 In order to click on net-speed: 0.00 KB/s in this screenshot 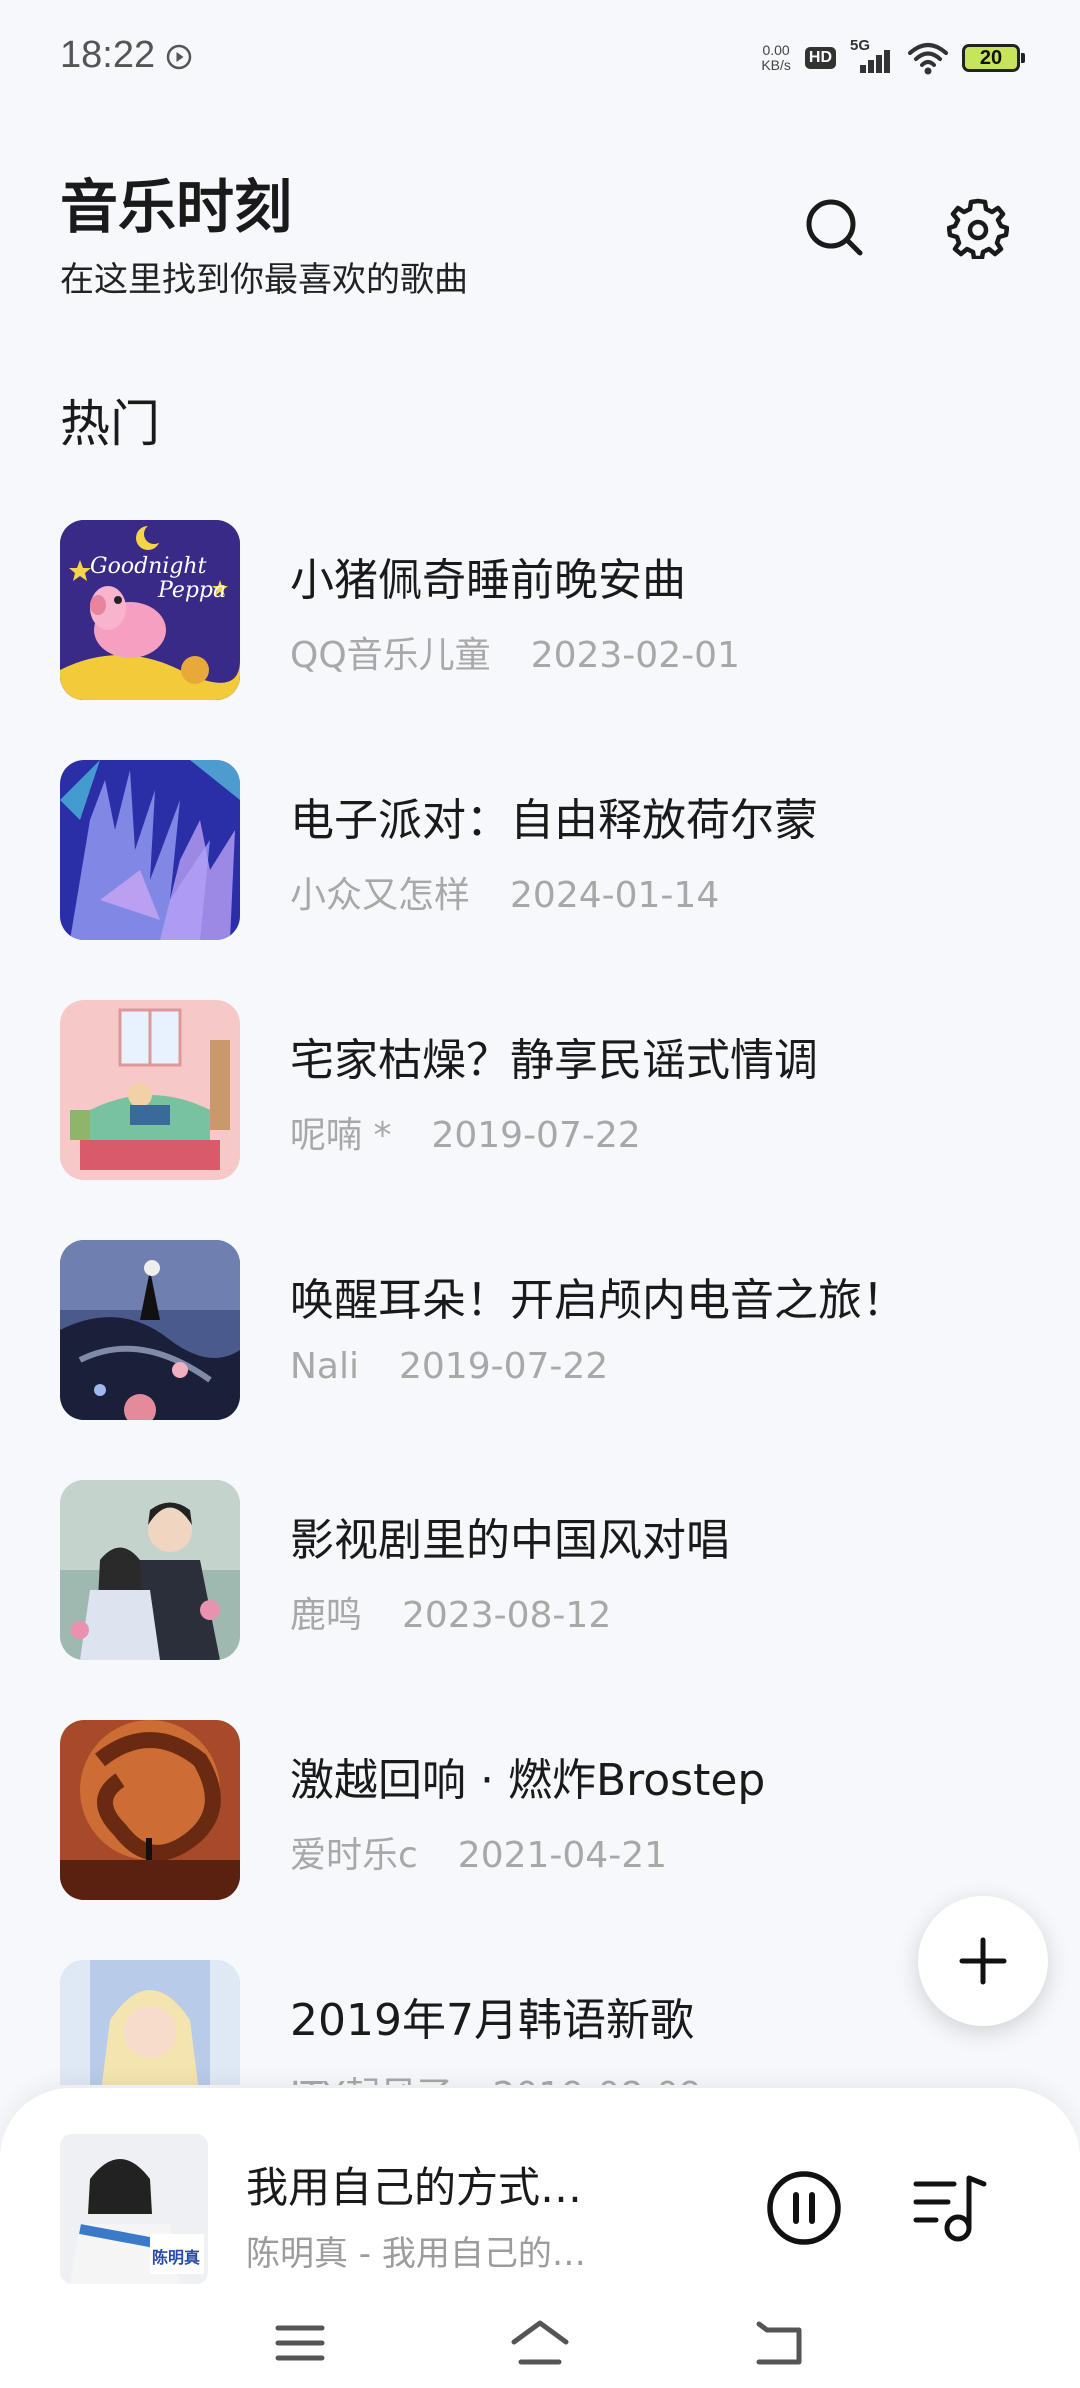, I will do `click(776, 58)`.